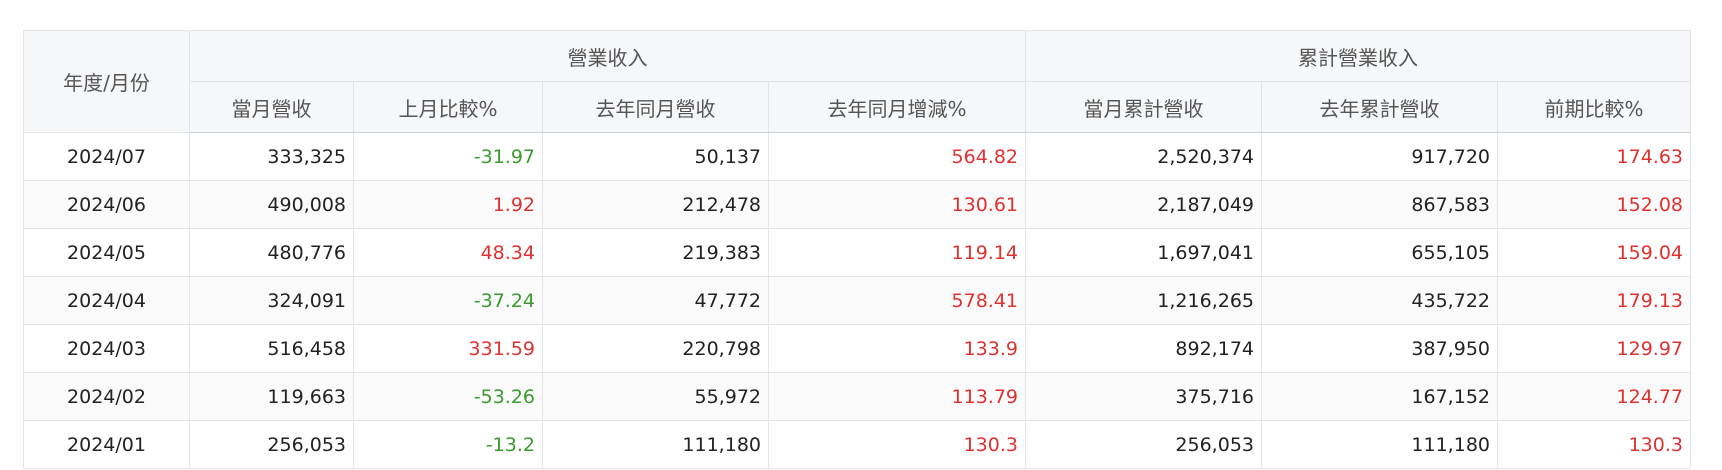  Describe the element at coordinates (1379, 396) in the screenshot. I see `last-year-cumulative-revenue-cell: 167,152` at that location.